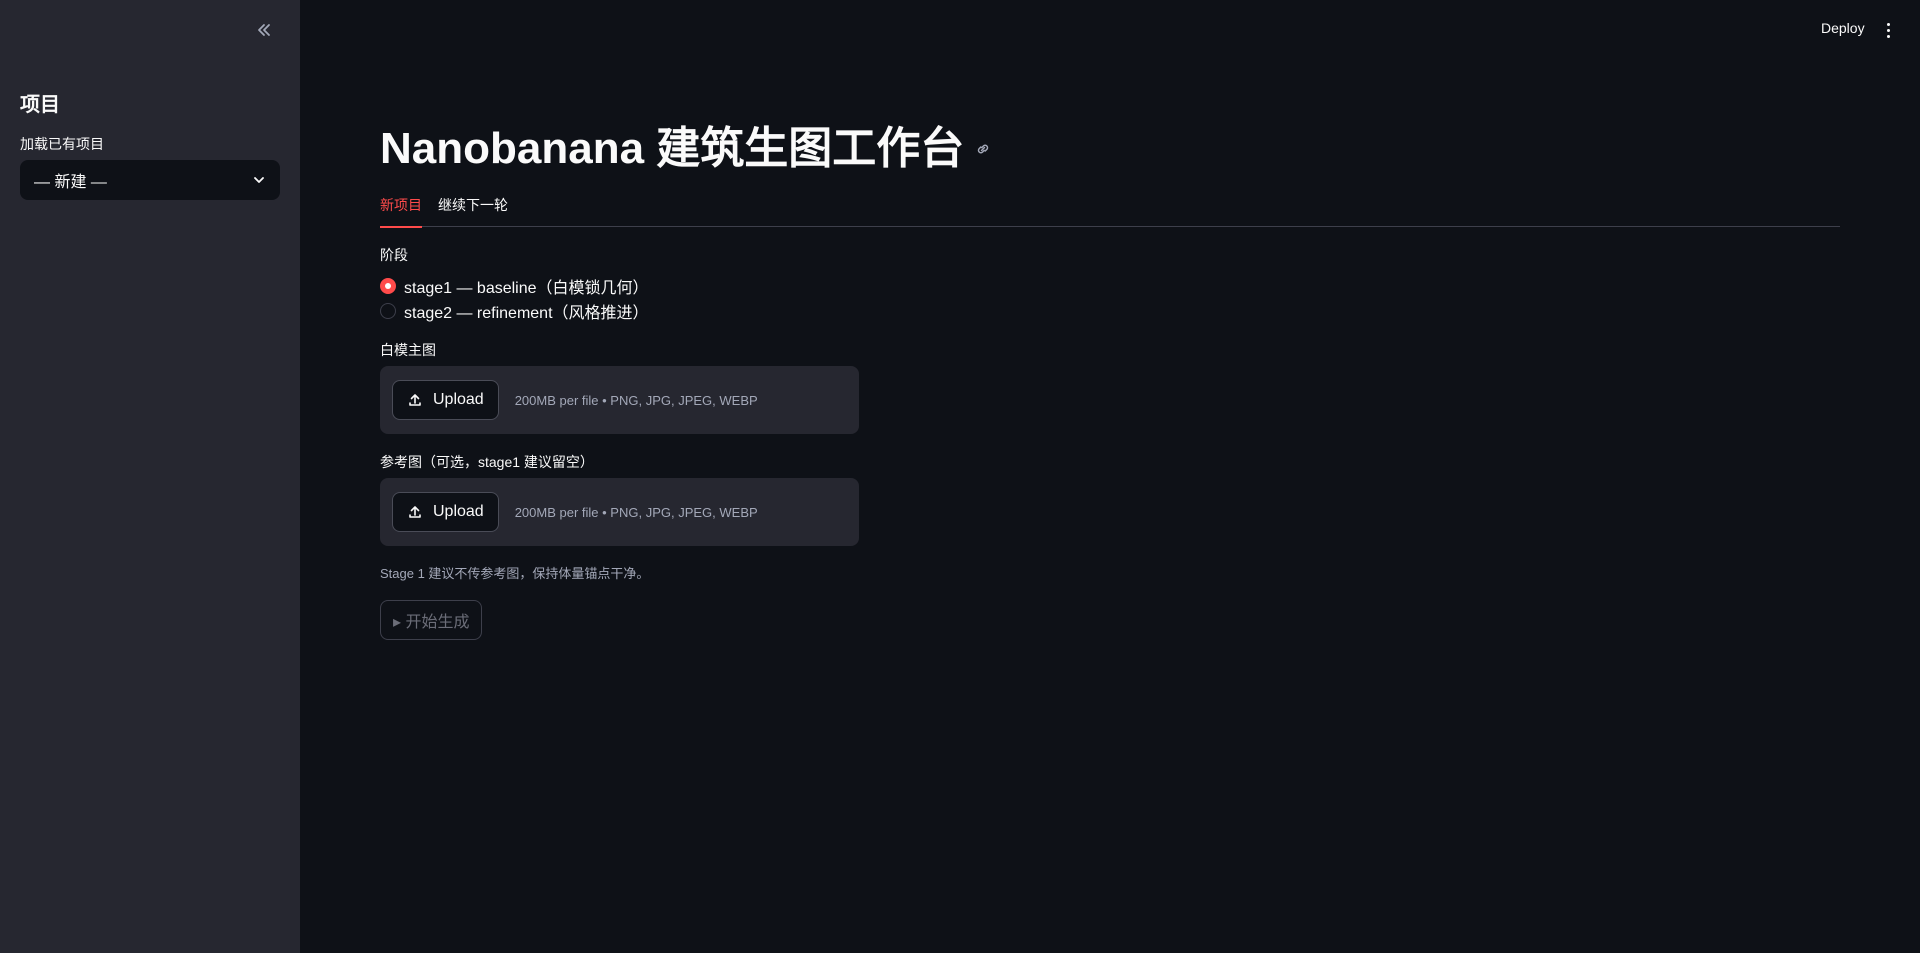 The height and width of the screenshot is (953, 1920). I want to click on radio-label: stage1 — baseline（白模锁几何）, so click(526, 288).